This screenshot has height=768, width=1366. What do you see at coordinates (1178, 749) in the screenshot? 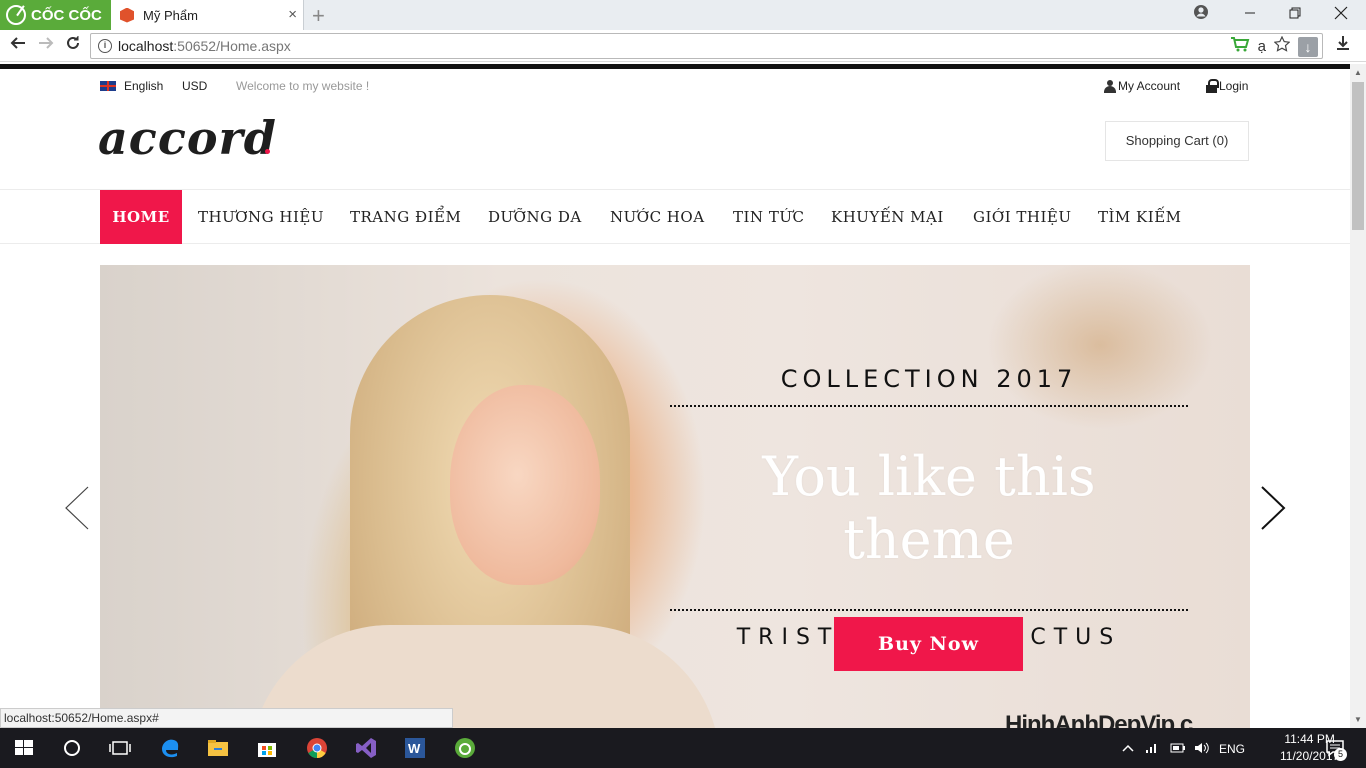
I see `battery-icon` at bounding box center [1178, 749].